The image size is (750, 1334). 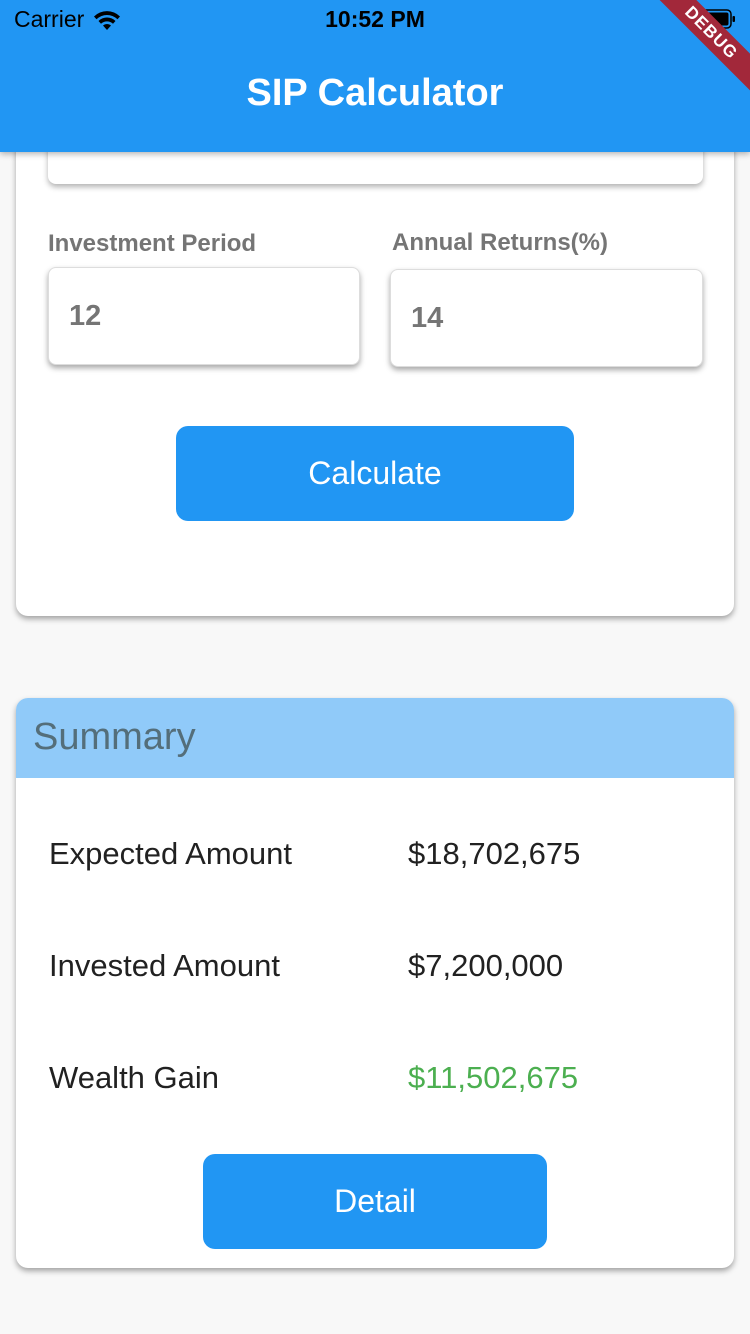 I want to click on detail-button: Detail, so click(x=375, y=1201).